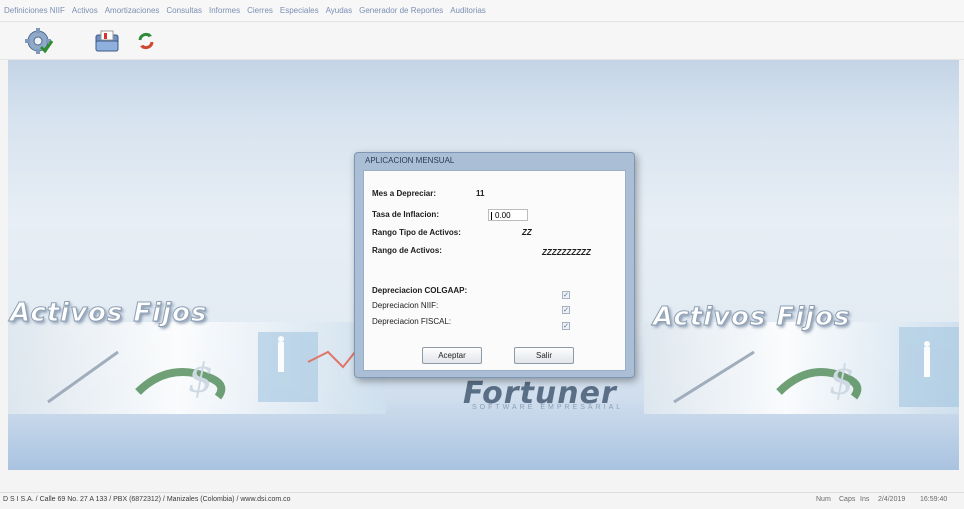 The image size is (964, 509). What do you see at coordinates (566, 326) in the screenshot?
I see `dep-fiscal-checkbox: ✓` at bounding box center [566, 326].